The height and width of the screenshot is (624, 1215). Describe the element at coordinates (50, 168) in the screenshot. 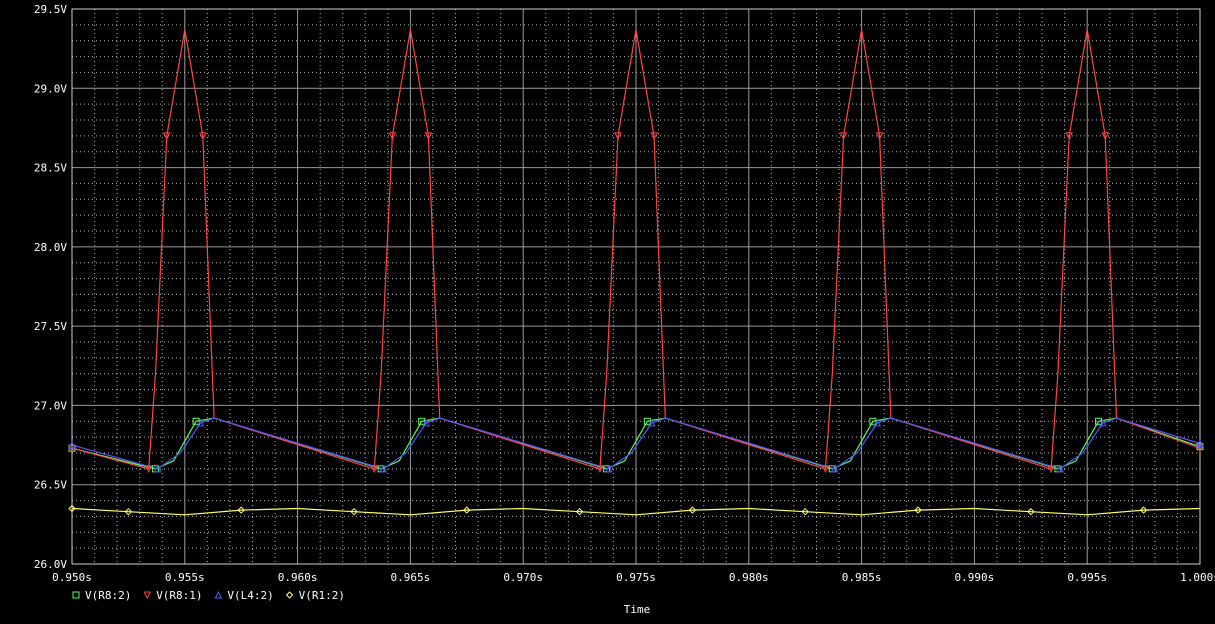

I see `y-tick-label: 28.5V` at that location.